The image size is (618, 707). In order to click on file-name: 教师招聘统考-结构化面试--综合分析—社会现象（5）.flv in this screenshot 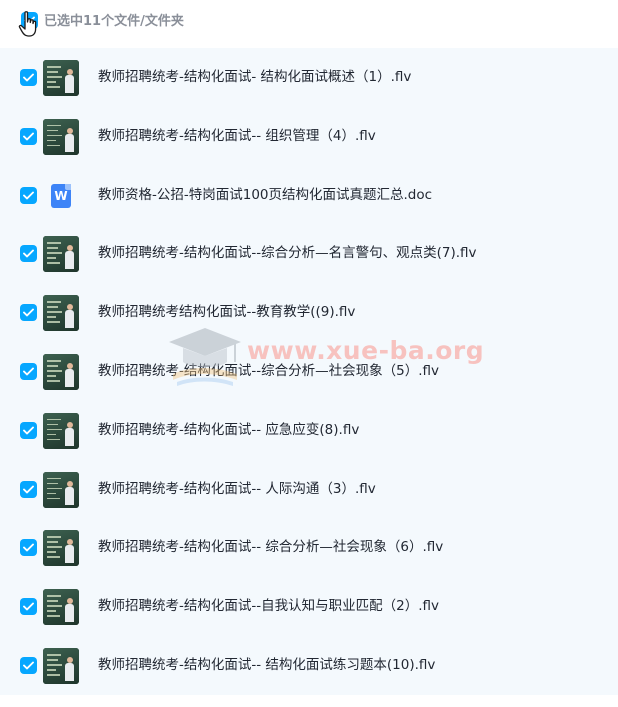, I will do `click(268, 371)`.